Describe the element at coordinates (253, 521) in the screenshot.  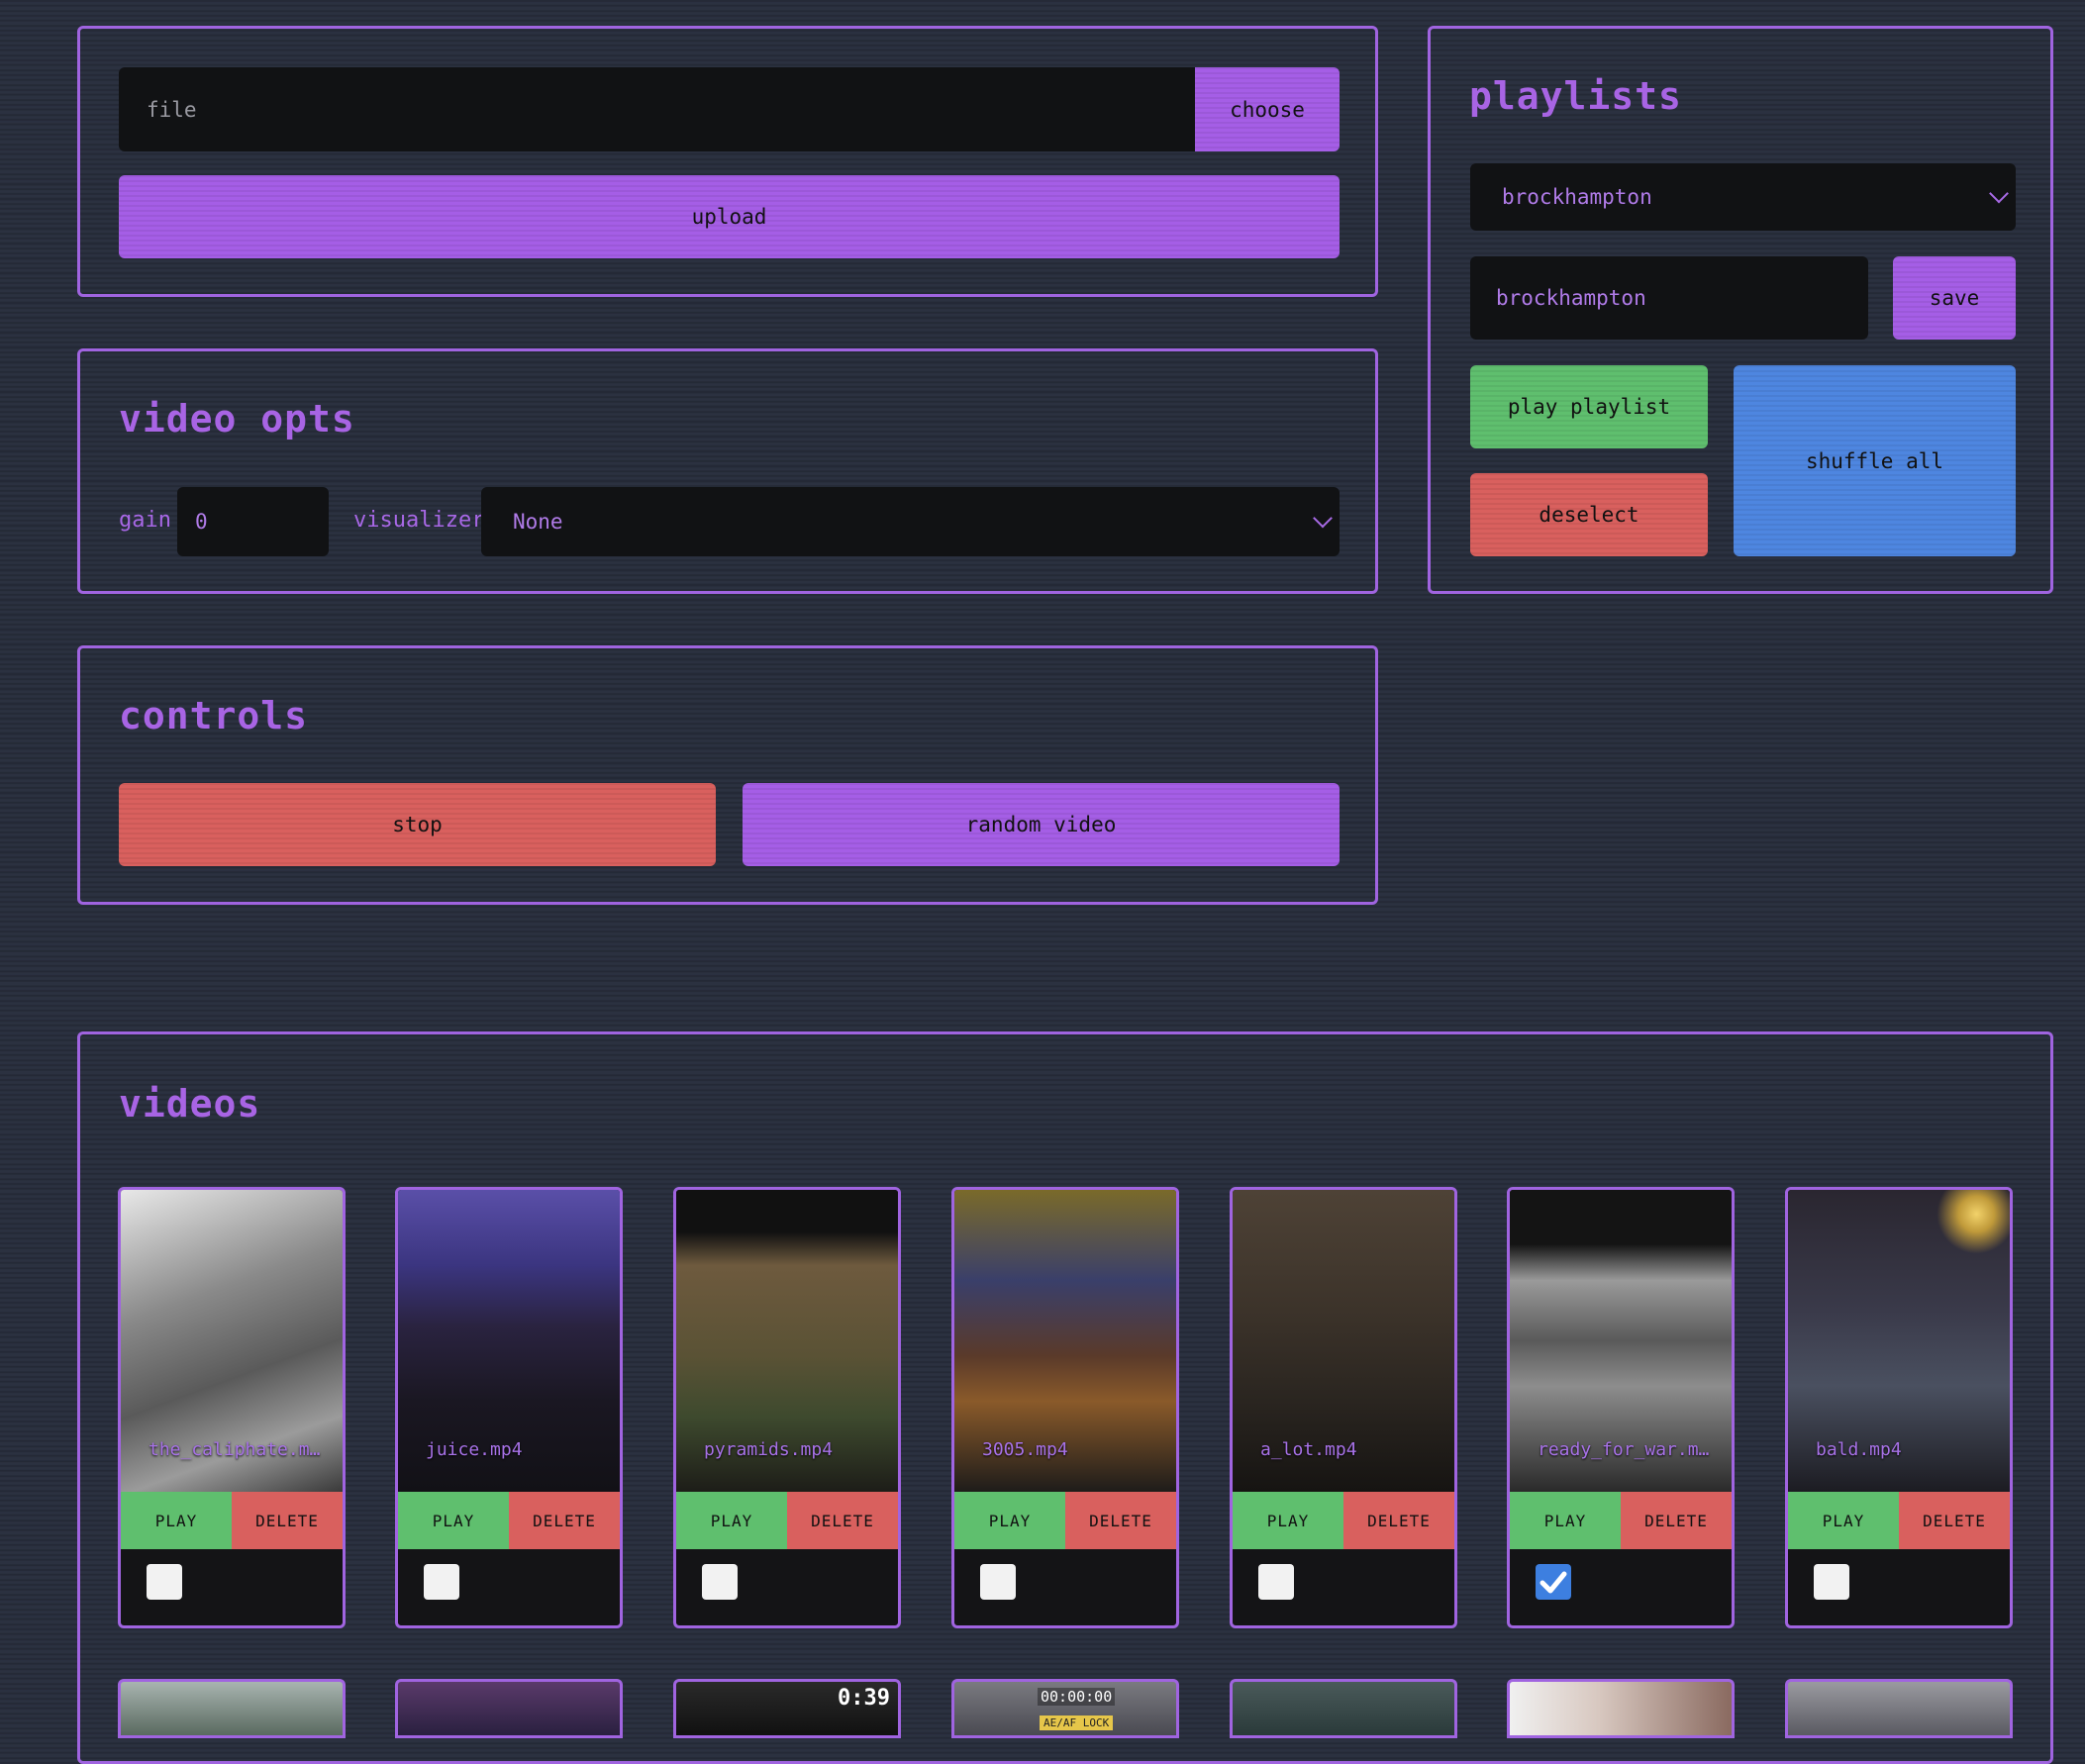
I see `gain-input: 0` at that location.